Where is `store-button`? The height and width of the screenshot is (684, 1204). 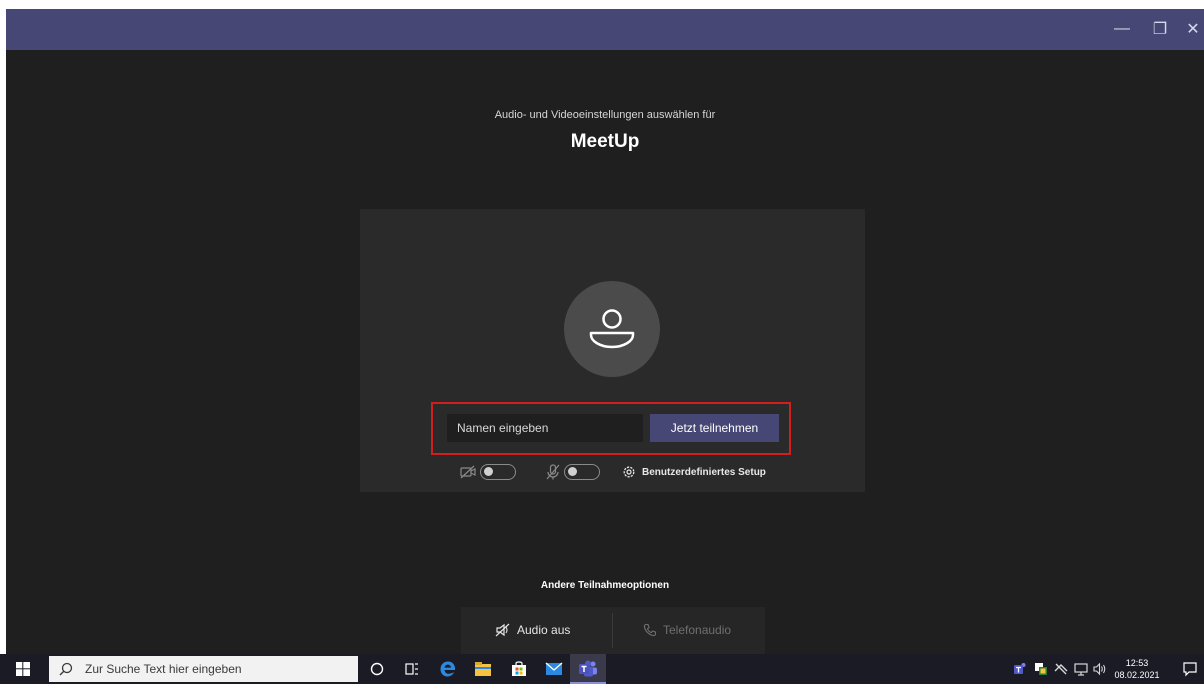
store-button is located at coordinates (519, 669).